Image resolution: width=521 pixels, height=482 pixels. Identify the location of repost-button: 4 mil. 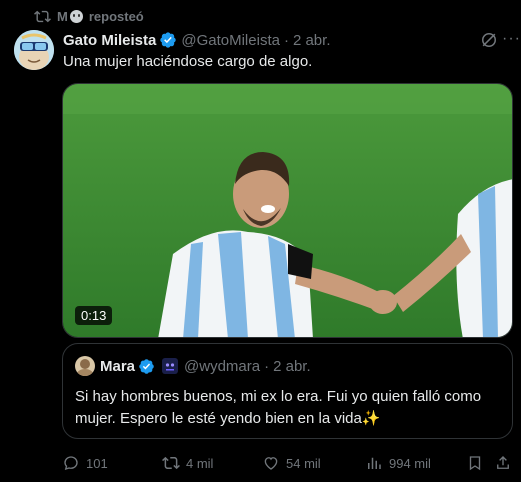
(187, 463).